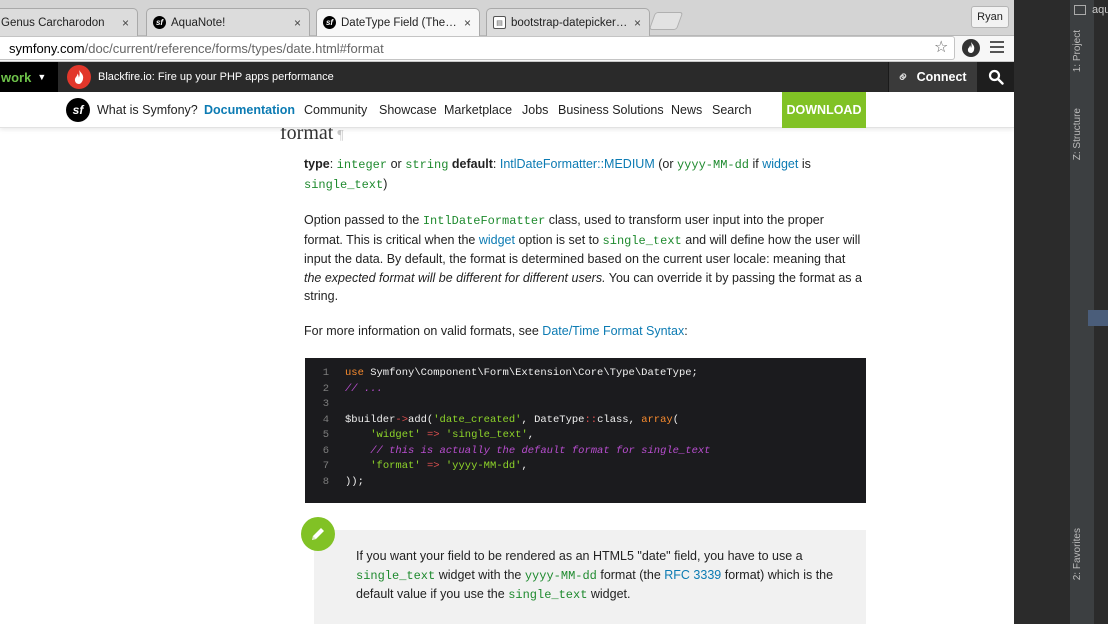 This screenshot has width=1108, height=624. Describe the element at coordinates (362, 165) in the screenshot. I see `type-integer: integer` at that location.